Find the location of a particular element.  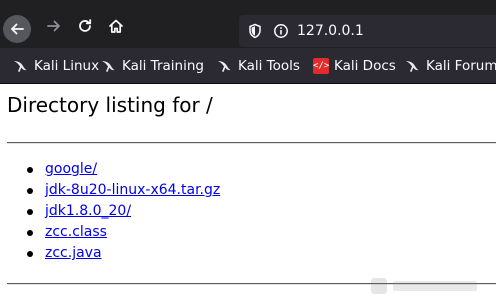

bookmark-kali-linux: Kali Linux is located at coordinates (56, 66).